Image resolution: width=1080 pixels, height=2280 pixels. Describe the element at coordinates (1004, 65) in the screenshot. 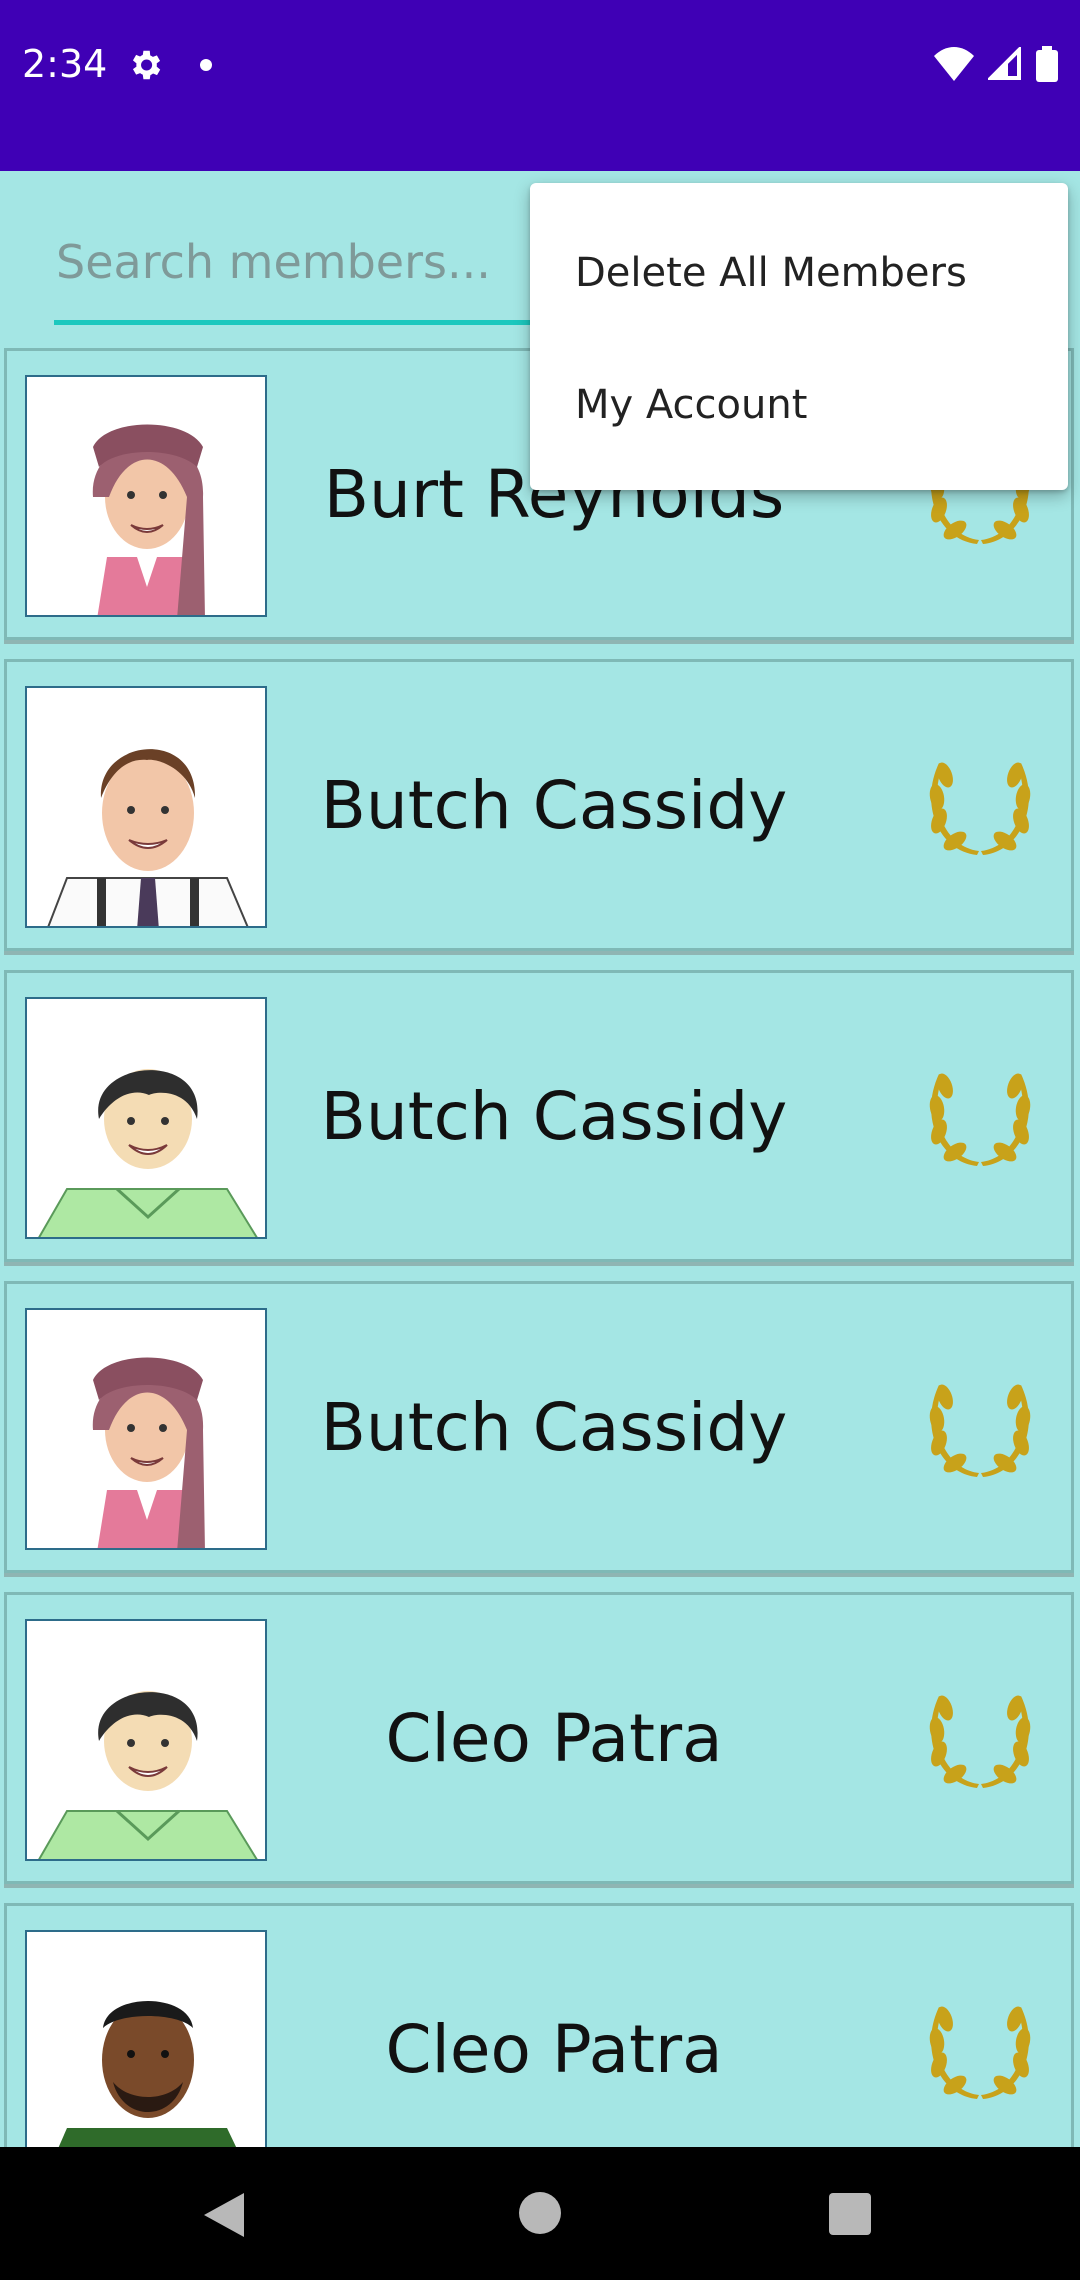

I see `cellular-signal-icon` at that location.